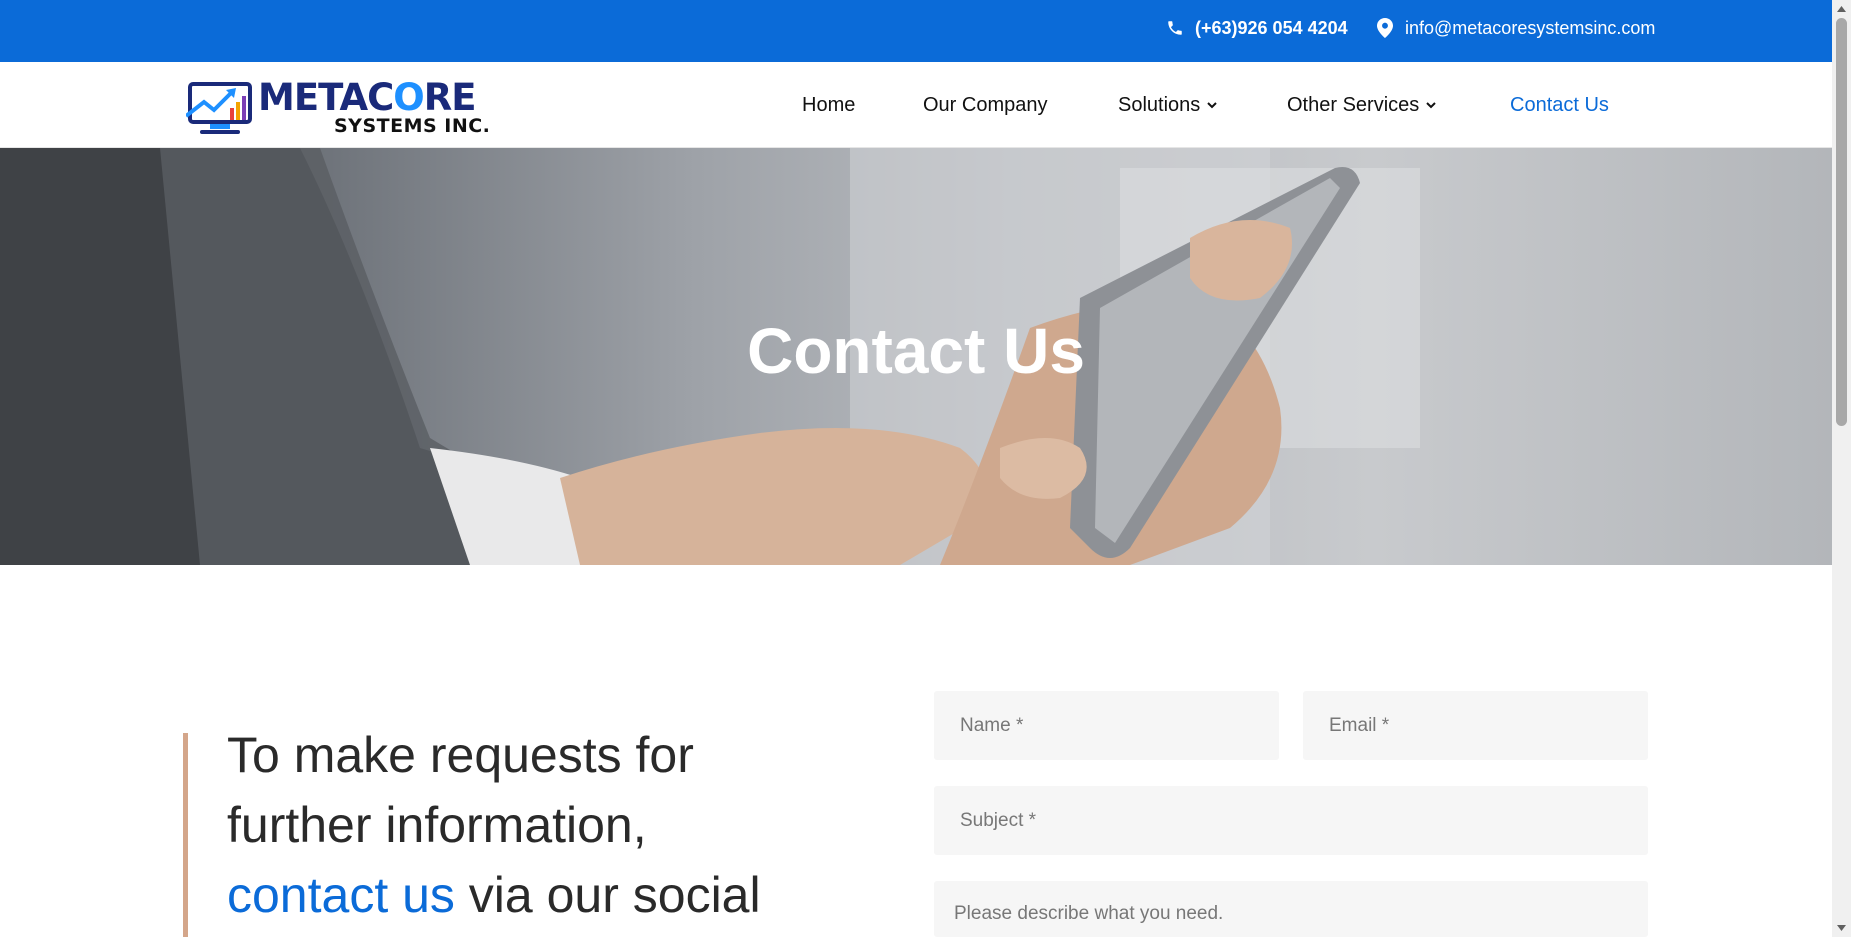  I want to click on nav-solutions-label: Solutions, so click(1159, 104).